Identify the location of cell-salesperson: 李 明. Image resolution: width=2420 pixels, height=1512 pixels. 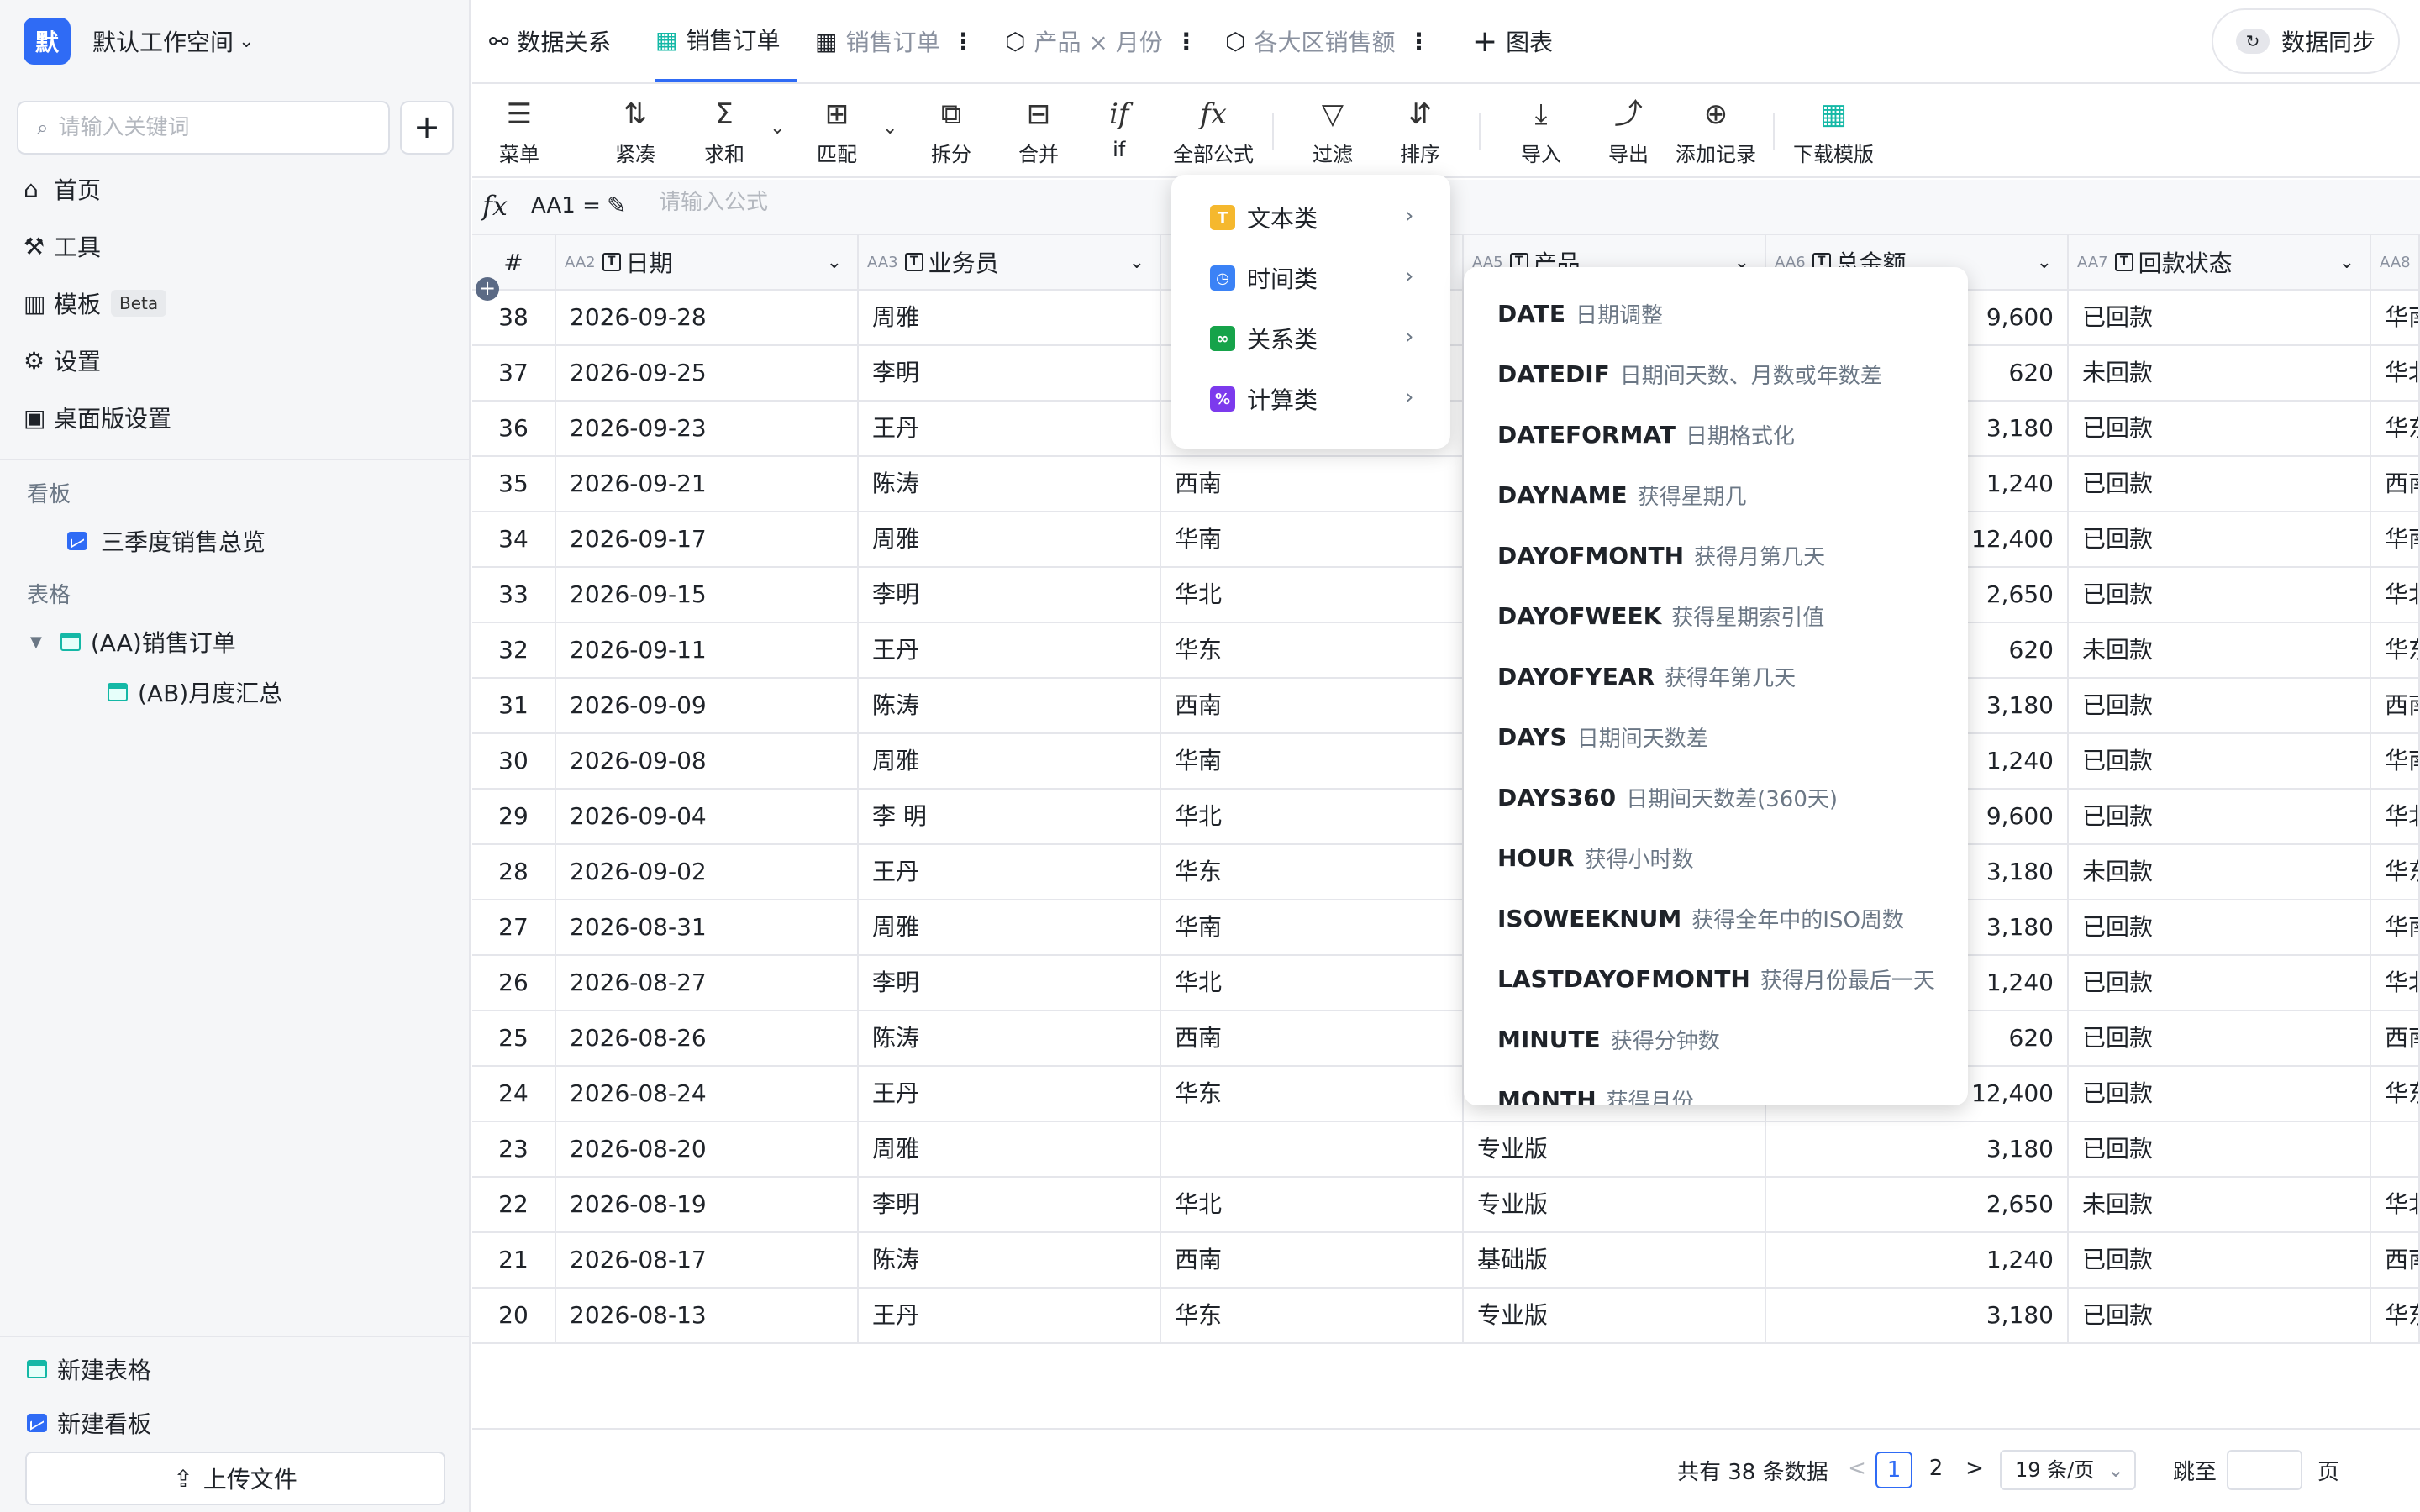
(1010, 817).